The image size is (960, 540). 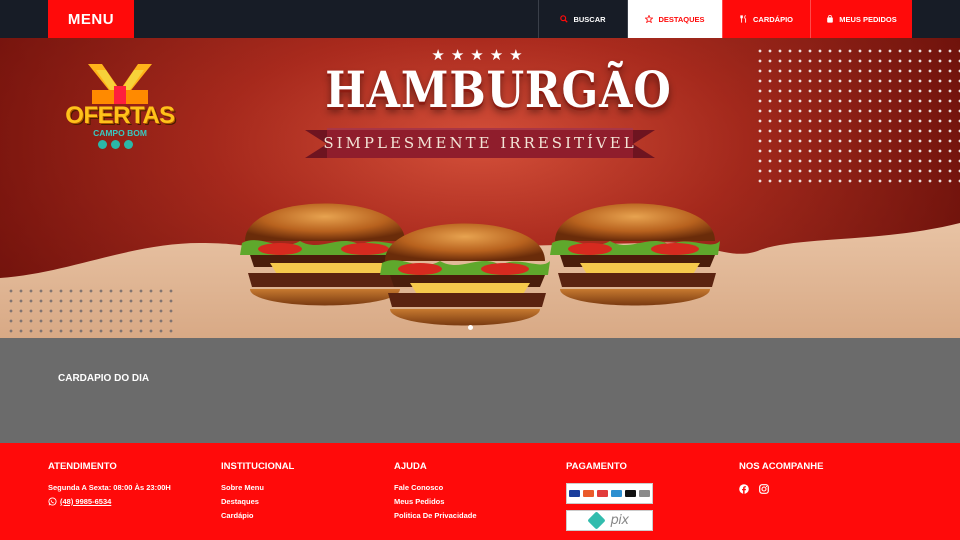 What do you see at coordinates (128, 144) in the screenshot?
I see `leaf-icon` at bounding box center [128, 144].